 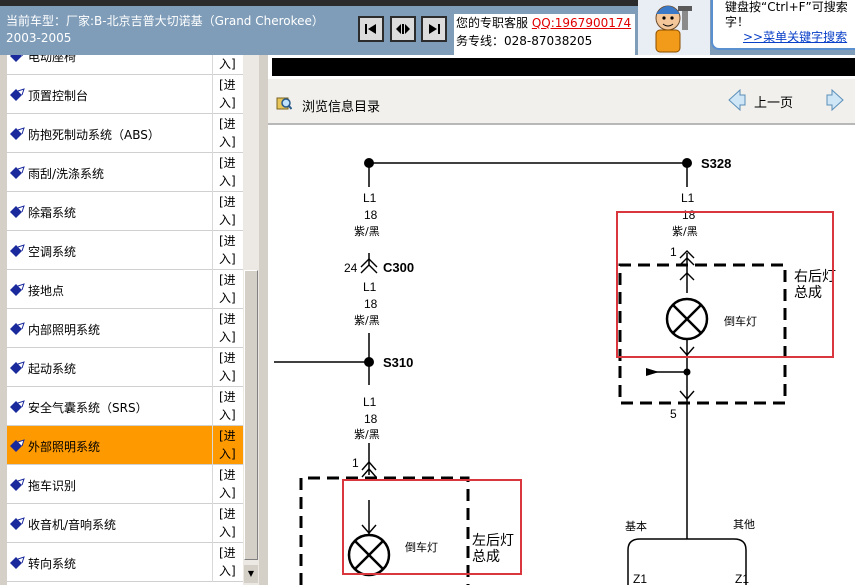 What do you see at coordinates (492, 23) in the screenshot?
I see `support-label: 您的专职客服` at bounding box center [492, 23].